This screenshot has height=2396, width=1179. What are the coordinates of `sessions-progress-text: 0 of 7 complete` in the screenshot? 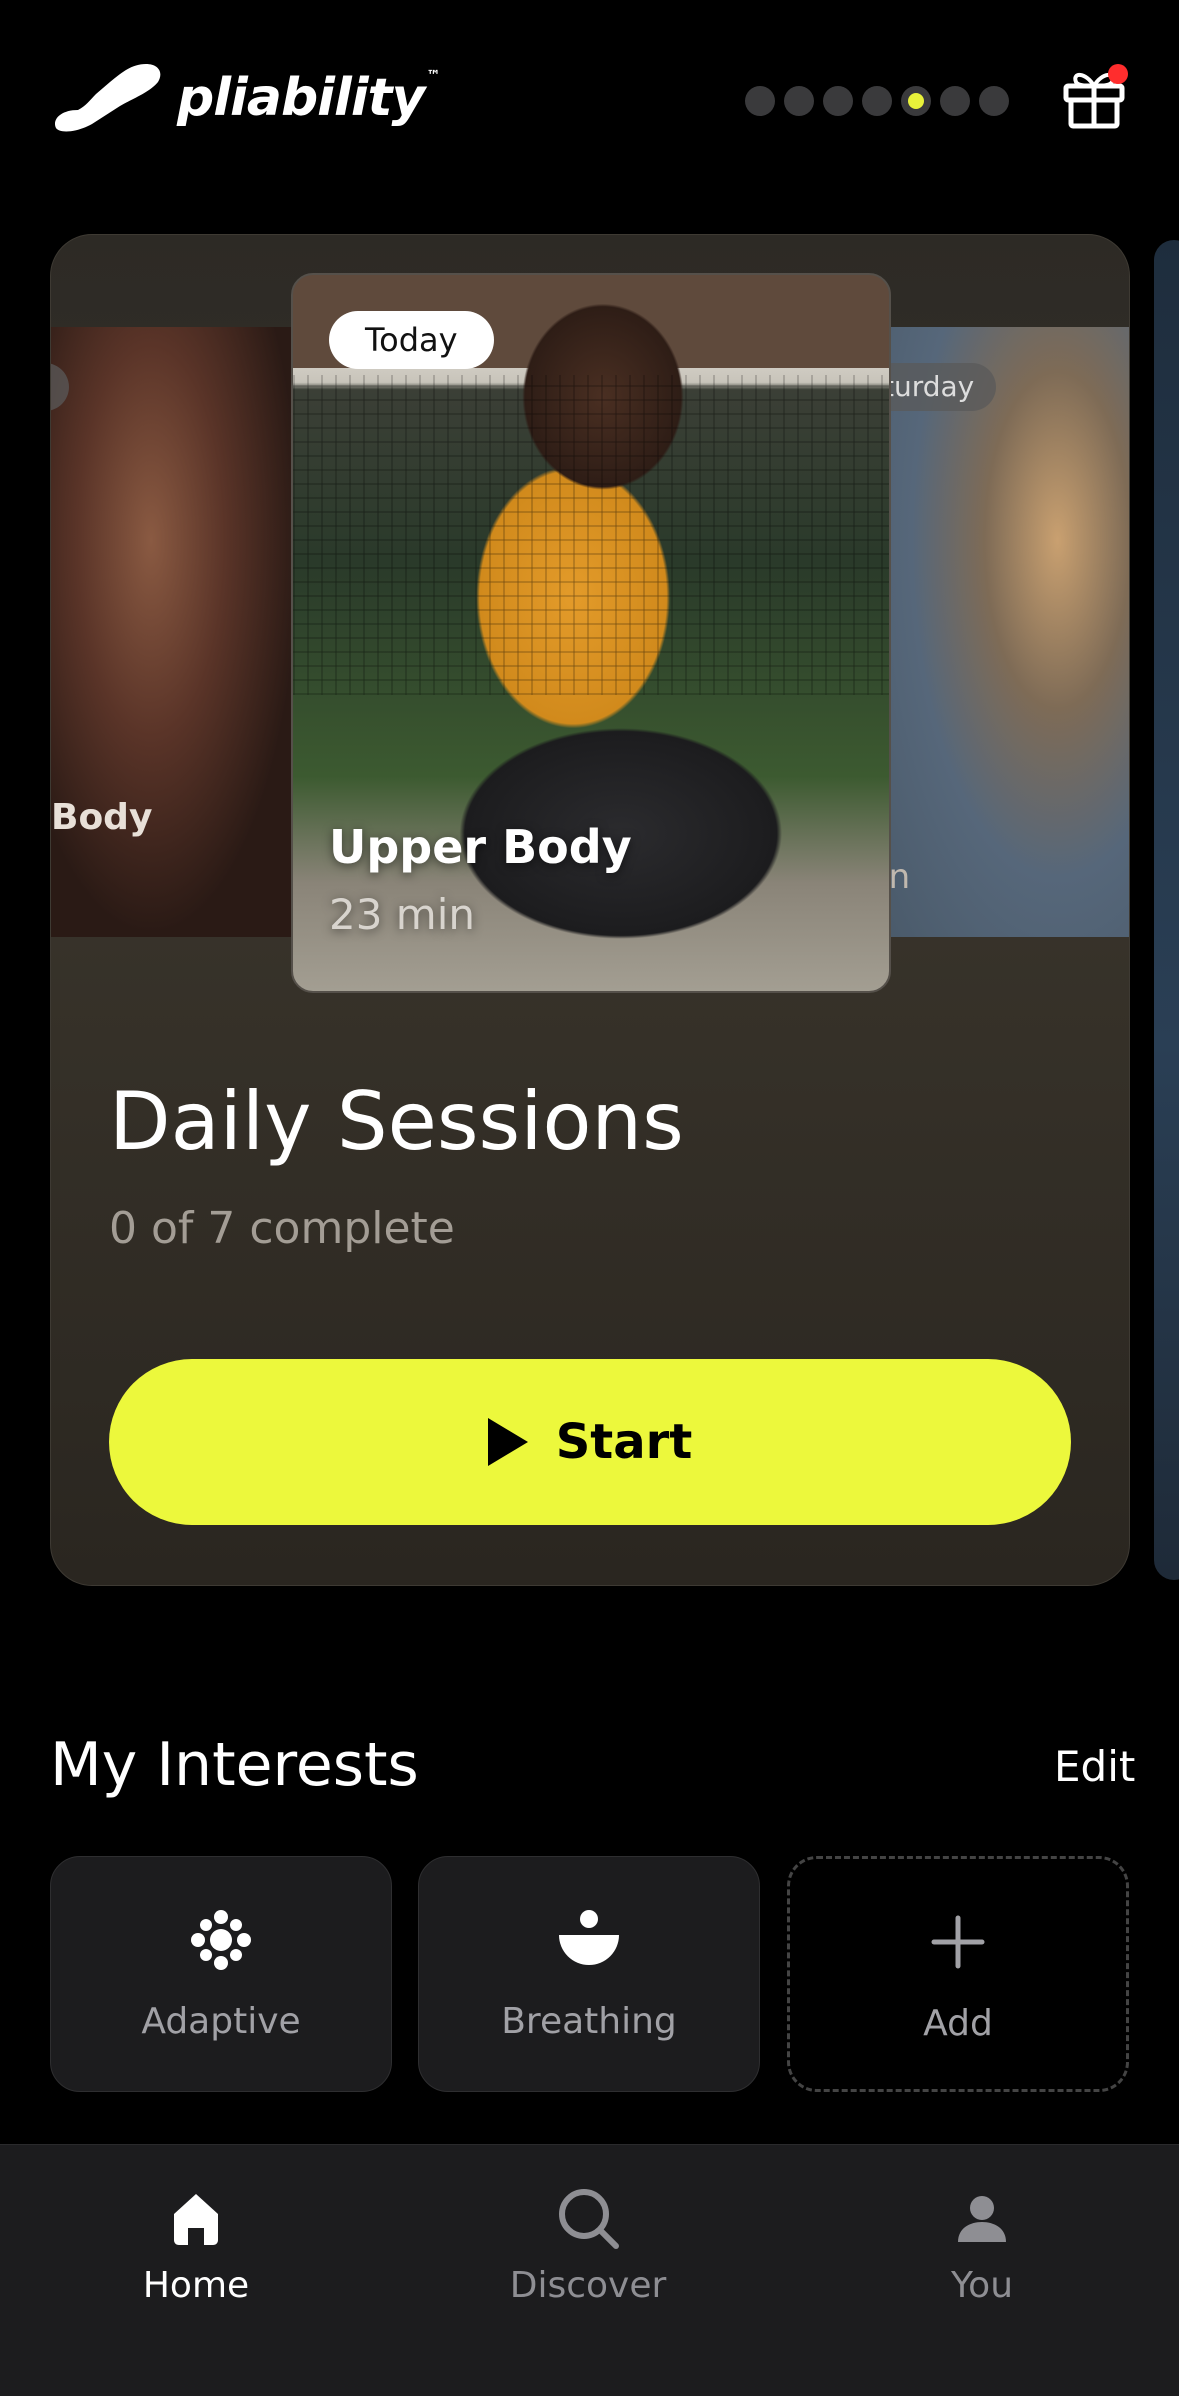 It's located at (282, 1228).